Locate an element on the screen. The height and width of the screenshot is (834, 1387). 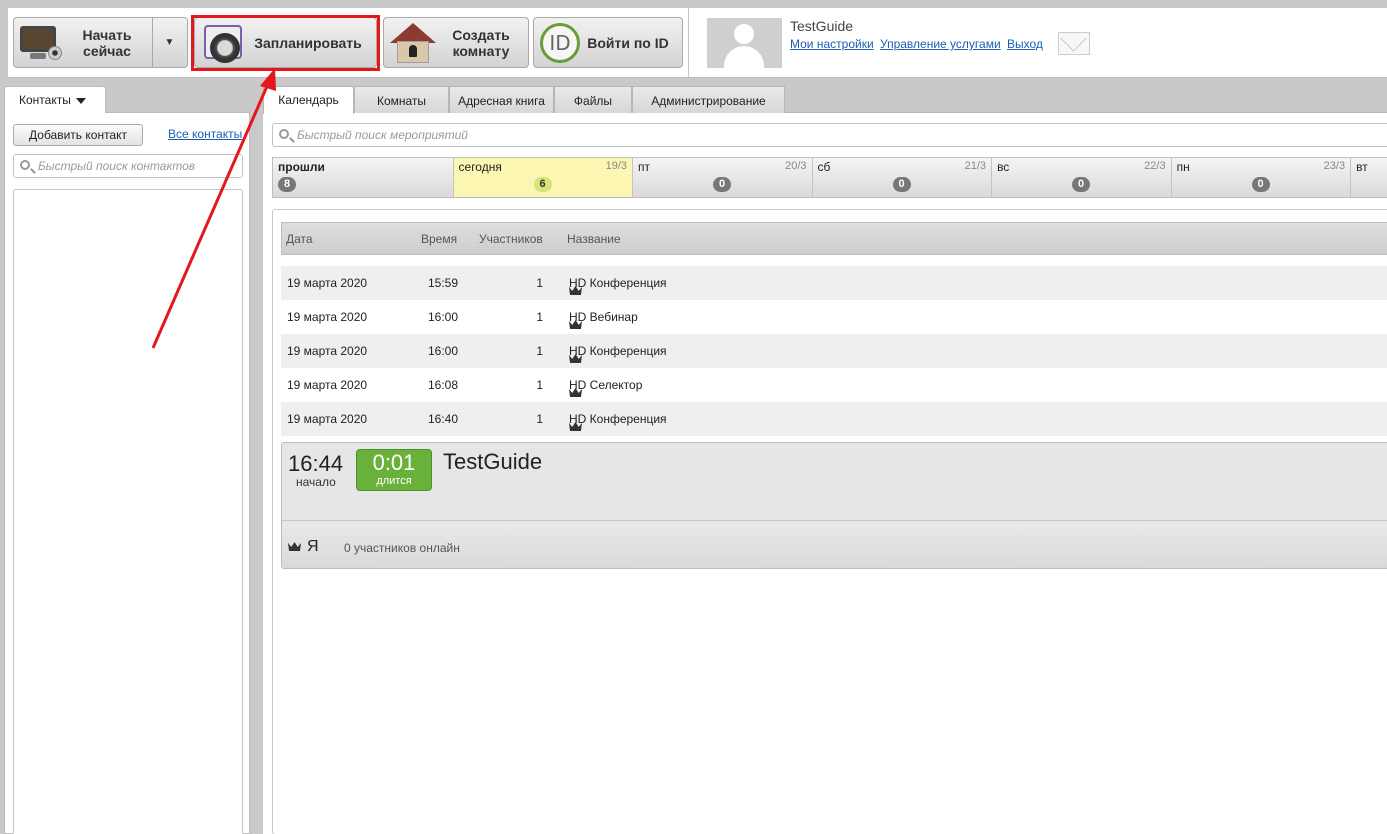
day-date: 21/3 is located at coordinates (975, 166).